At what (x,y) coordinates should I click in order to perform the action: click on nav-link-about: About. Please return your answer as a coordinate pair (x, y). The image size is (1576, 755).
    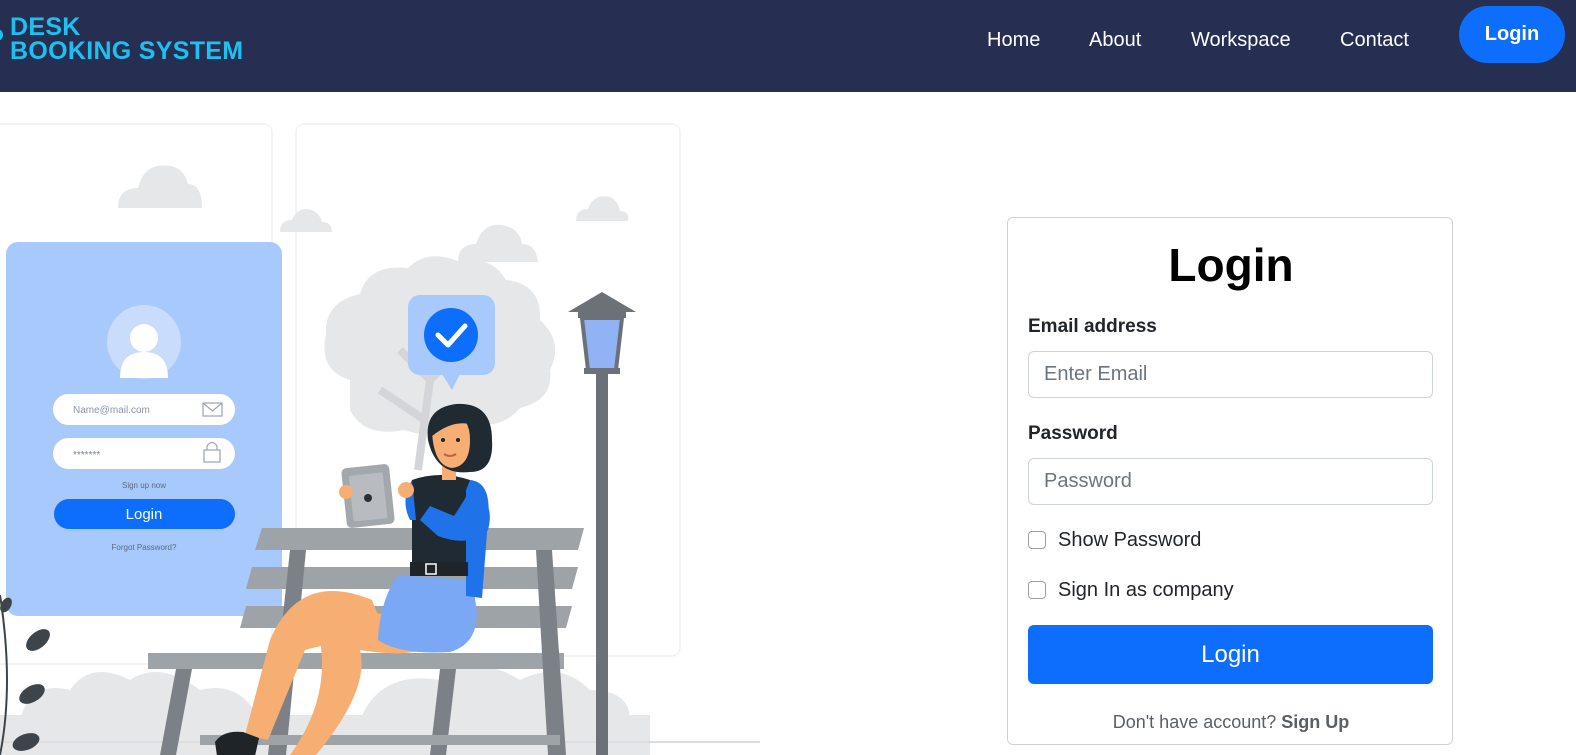
    Looking at the image, I should click on (1115, 40).